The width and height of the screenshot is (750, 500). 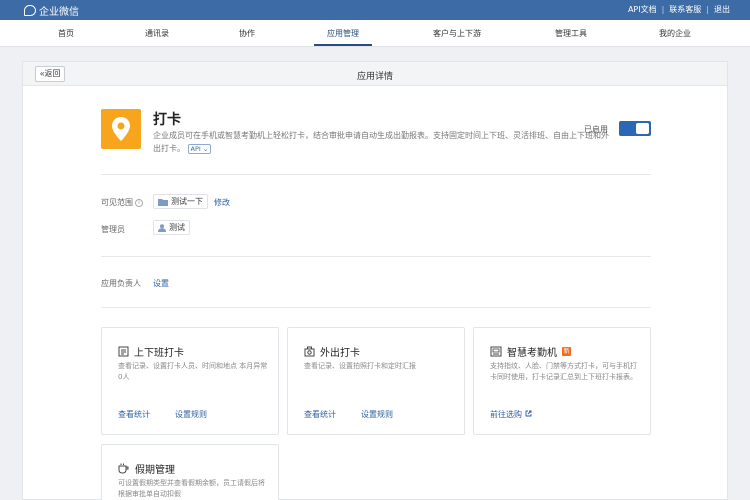 I want to click on api-tag: API ⌄, so click(x=199, y=148).